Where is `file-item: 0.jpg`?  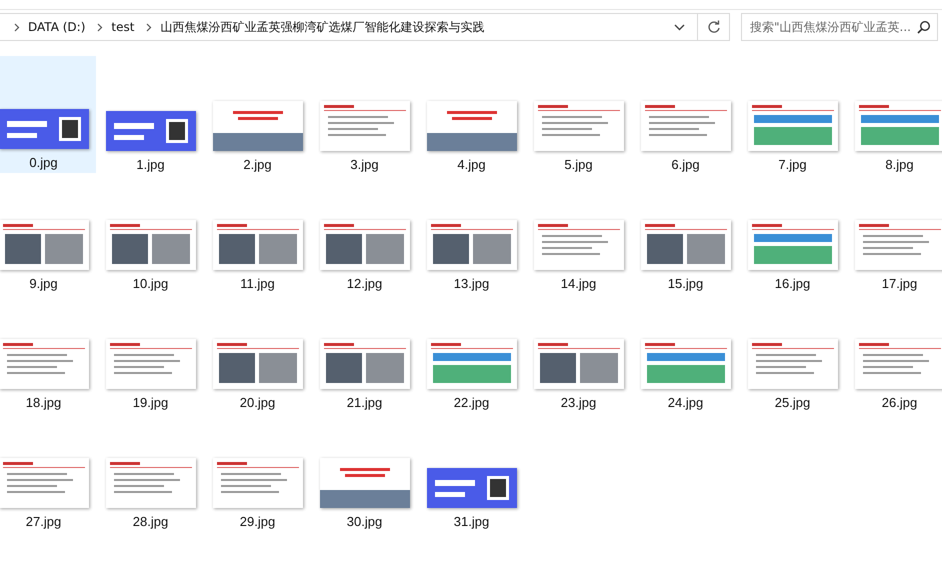 file-item: 0.jpg is located at coordinates (48, 114).